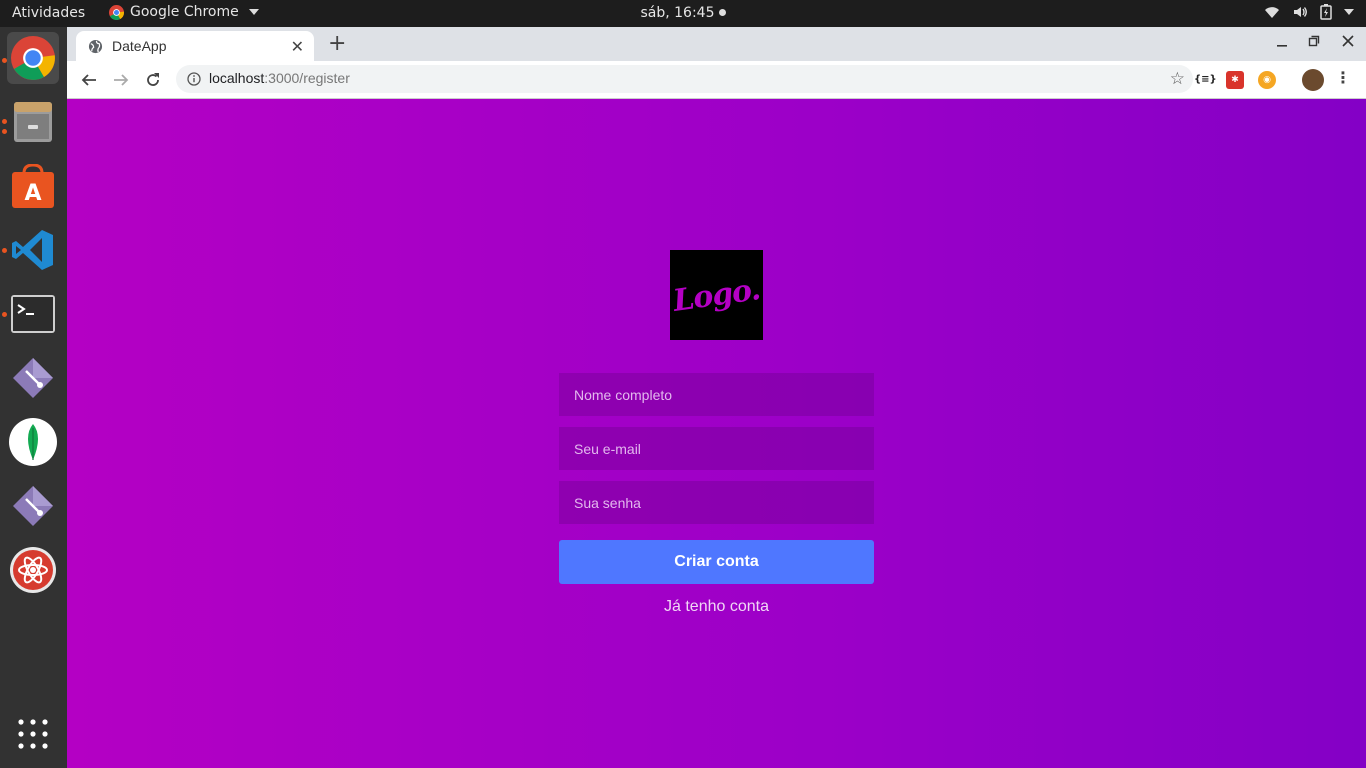  Describe the element at coordinates (153, 80) in the screenshot. I see `reload-icon` at that location.